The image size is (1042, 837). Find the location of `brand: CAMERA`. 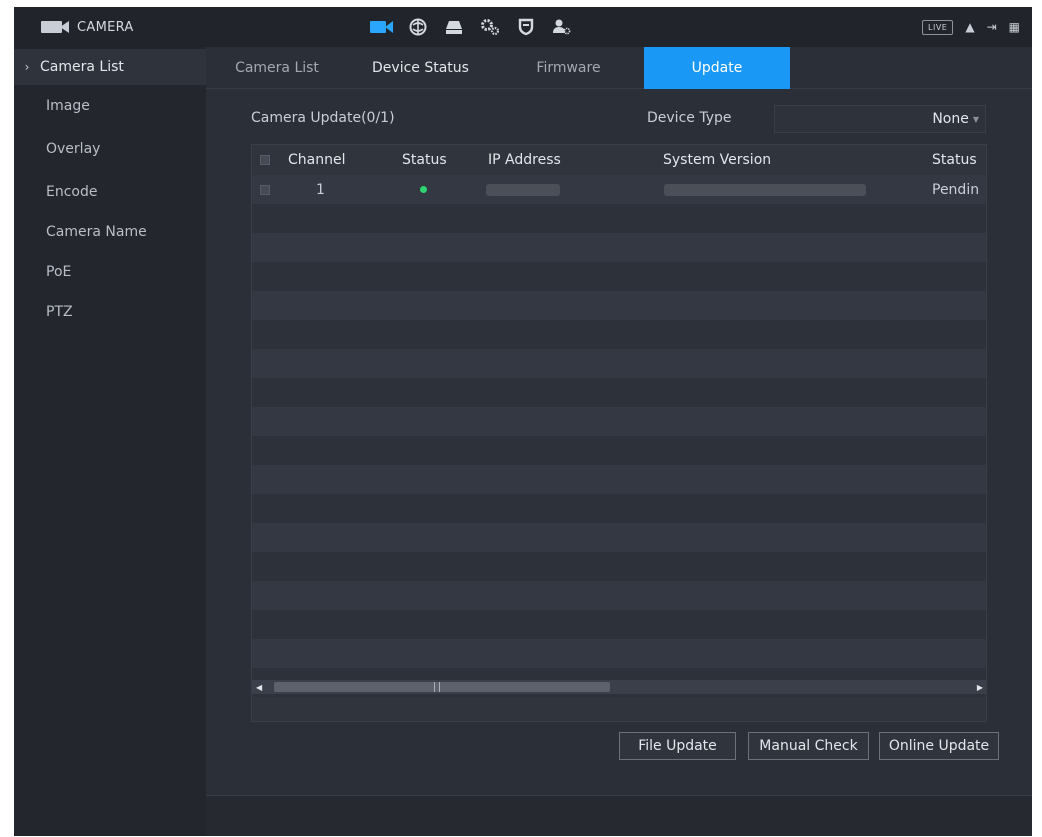

brand: CAMERA is located at coordinates (87, 27).